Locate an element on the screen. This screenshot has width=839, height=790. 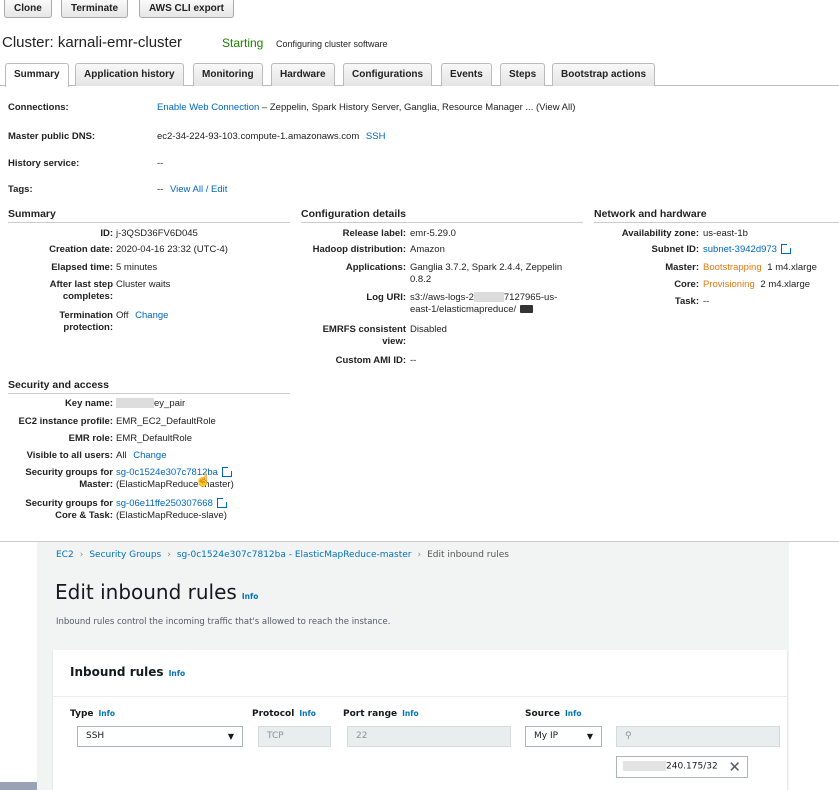
log-uri-part1: s3://aws-logs-2 is located at coordinates (442, 297).